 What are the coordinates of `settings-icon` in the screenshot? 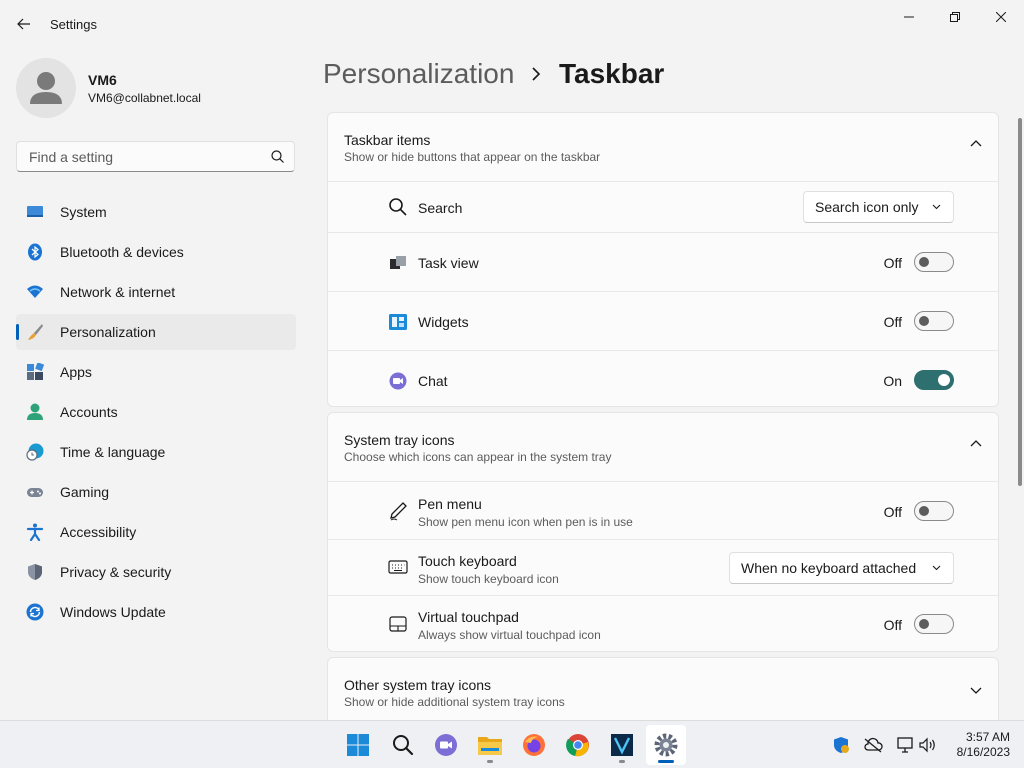 It's located at (666, 745).